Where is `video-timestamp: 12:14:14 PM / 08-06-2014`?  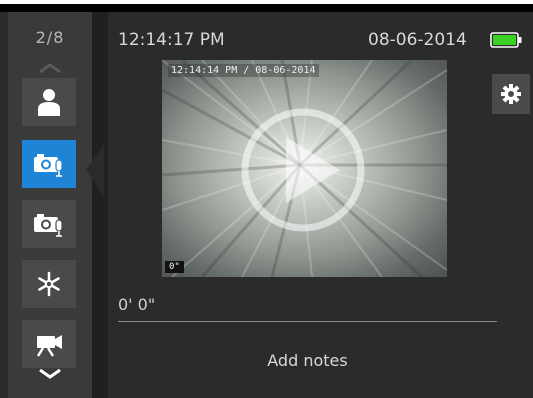
video-timestamp: 12:14:14 PM / 08-06-2014 is located at coordinates (243, 70).